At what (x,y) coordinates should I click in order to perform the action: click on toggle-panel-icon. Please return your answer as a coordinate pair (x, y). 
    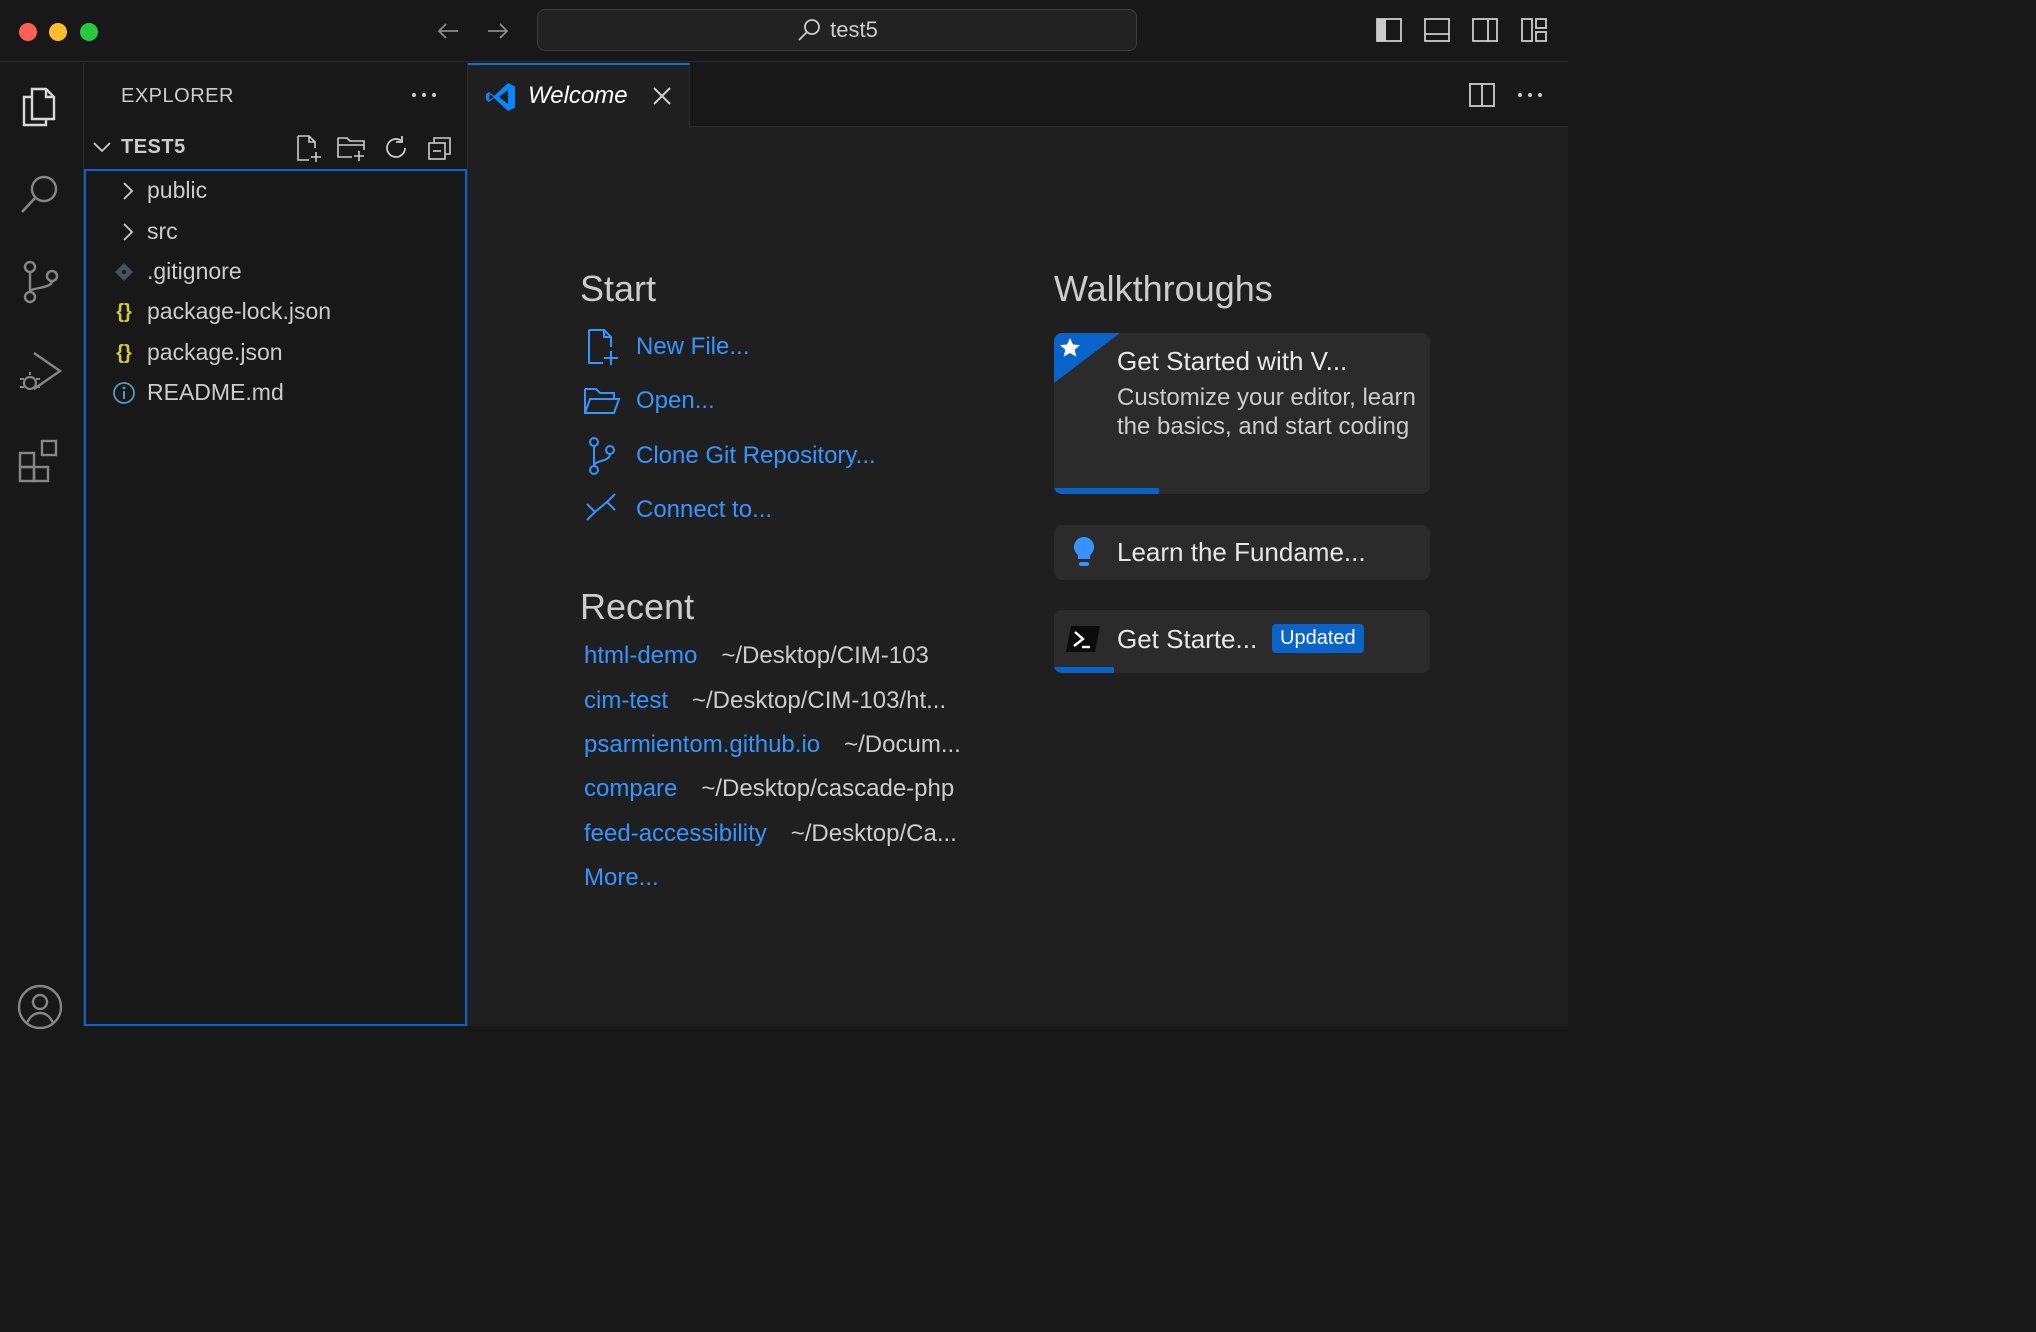
    Looking at the image, I should click on (1437, 30).